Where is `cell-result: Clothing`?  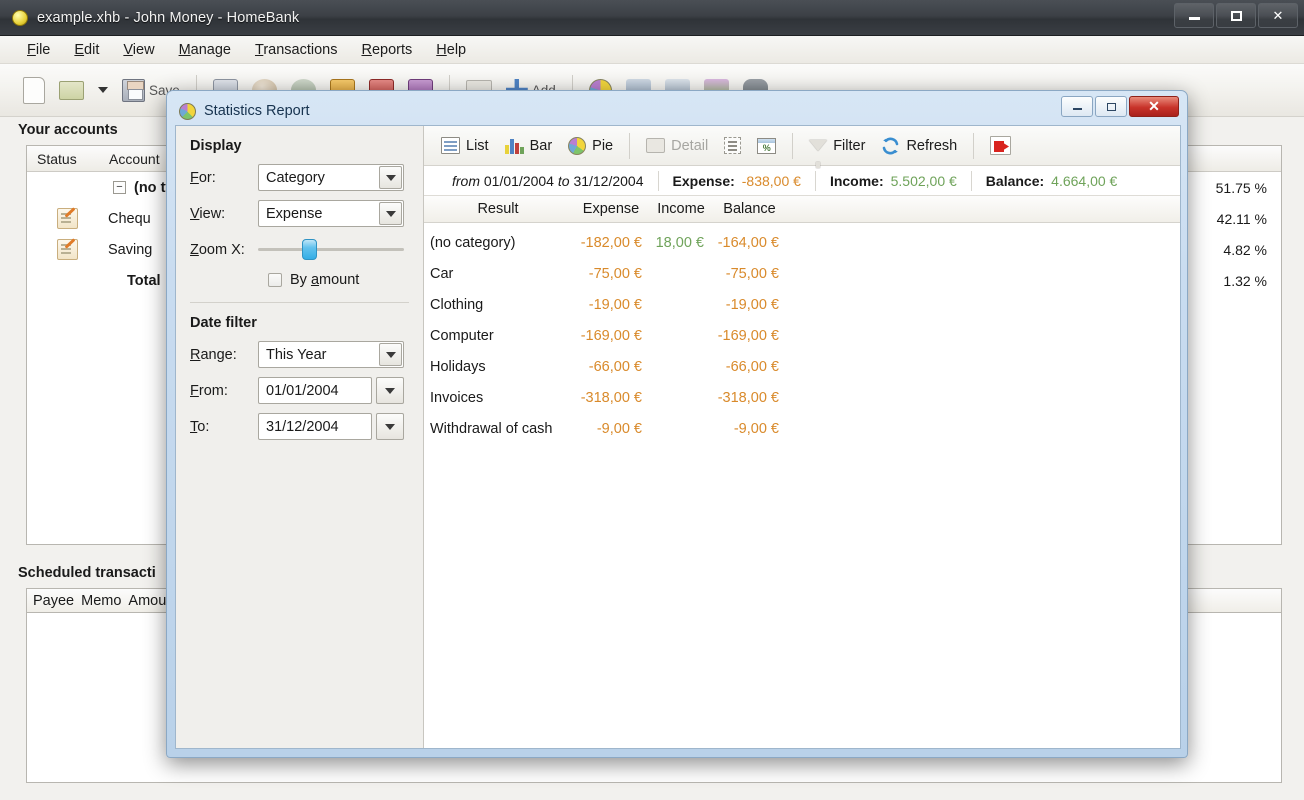
cell-result: Clothing is located at coordinates (457, 304).